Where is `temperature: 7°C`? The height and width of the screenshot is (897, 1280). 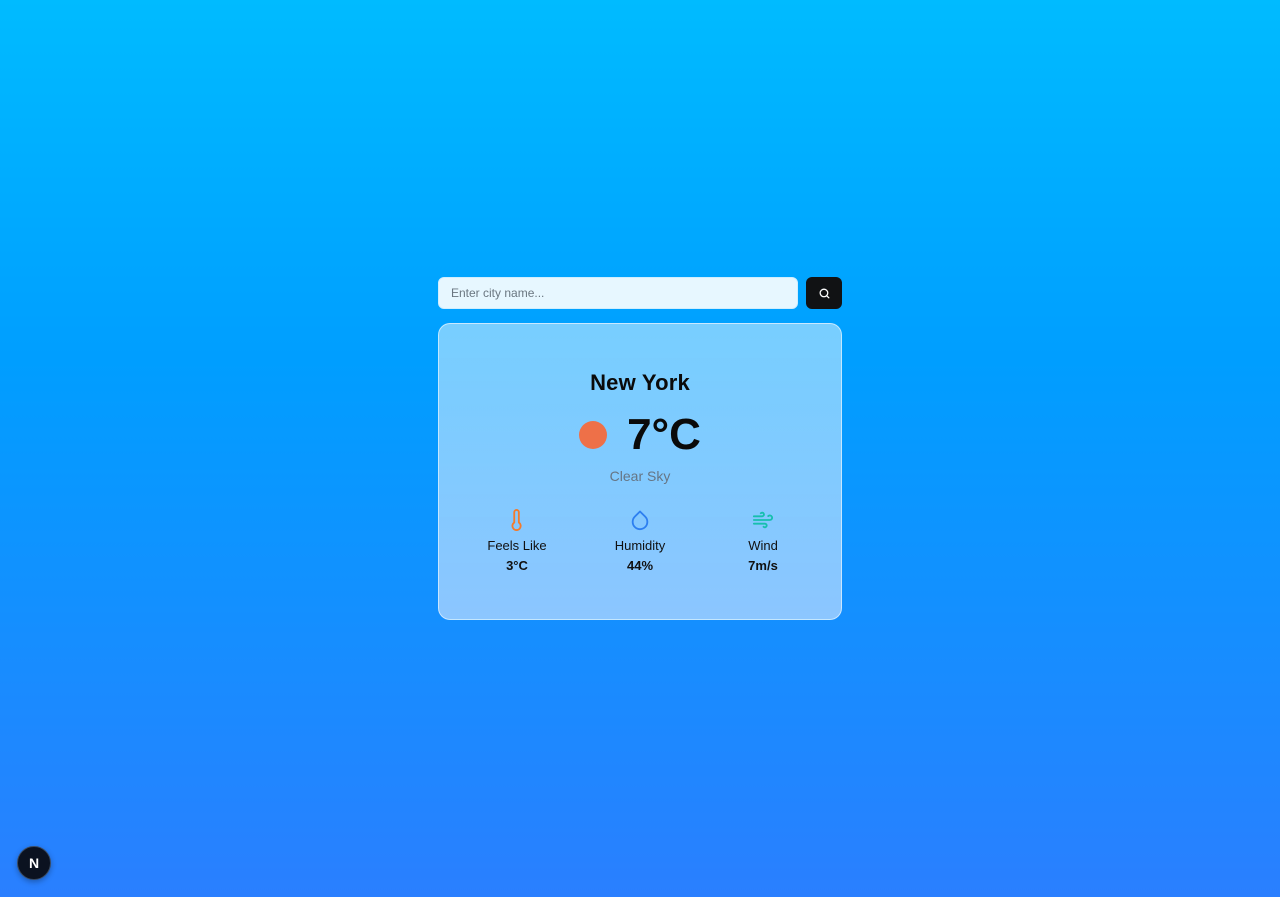 temperature: 7°C is located at coordinates (664, 434).